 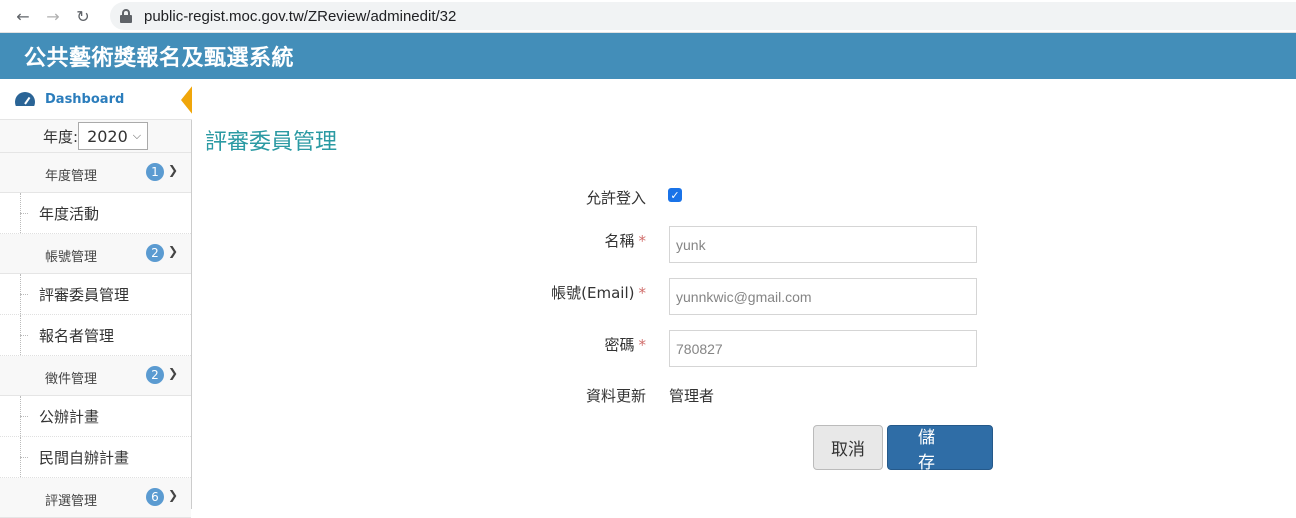 I want to click on name-input: yunk, so click(x=823, y=244).